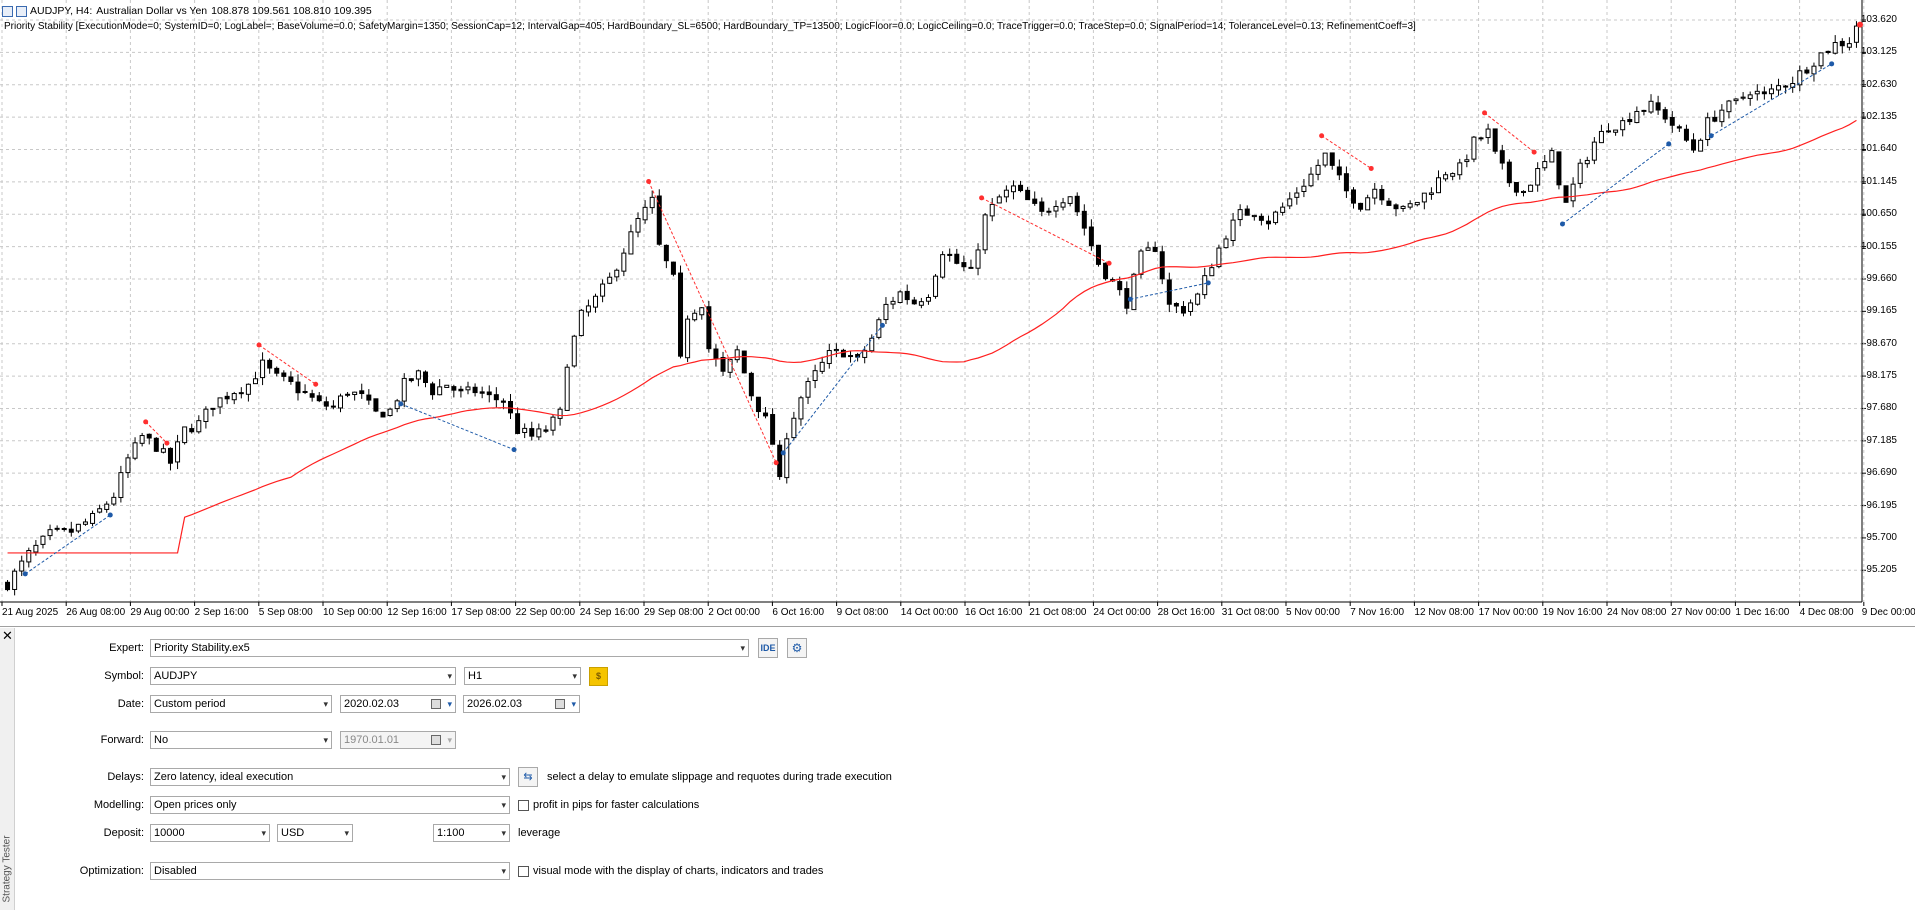 This screenshot has width=1915, height=910. I want to click on delays-select: Zero latency, ideal execution ▾, so click(330, 777).